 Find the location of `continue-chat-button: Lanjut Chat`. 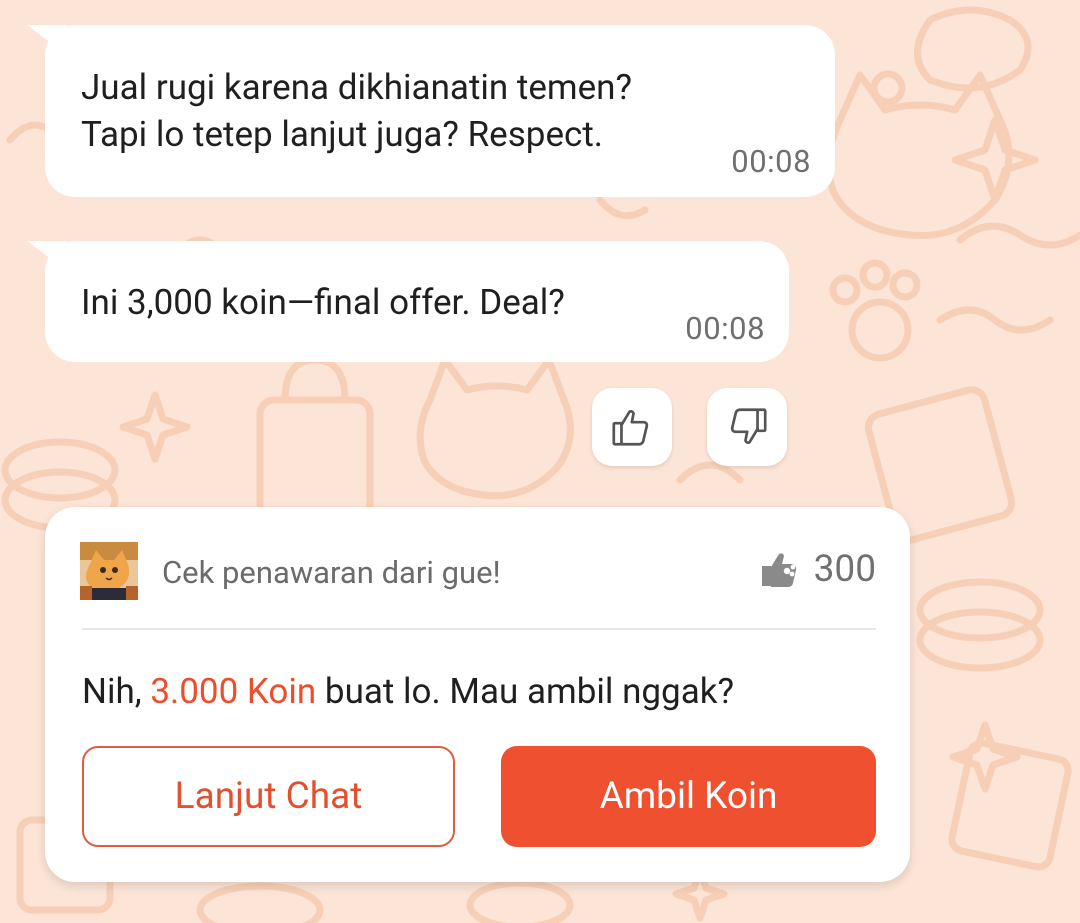

continue-chat-button: Lanjut Chat is located at coordinates (268, 796).